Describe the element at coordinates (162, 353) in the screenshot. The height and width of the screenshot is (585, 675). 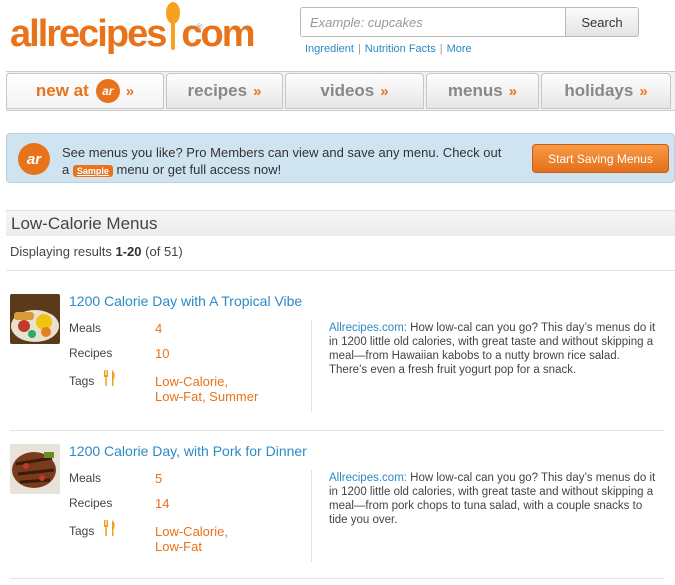
I see `recipes-count: 10` at that location.